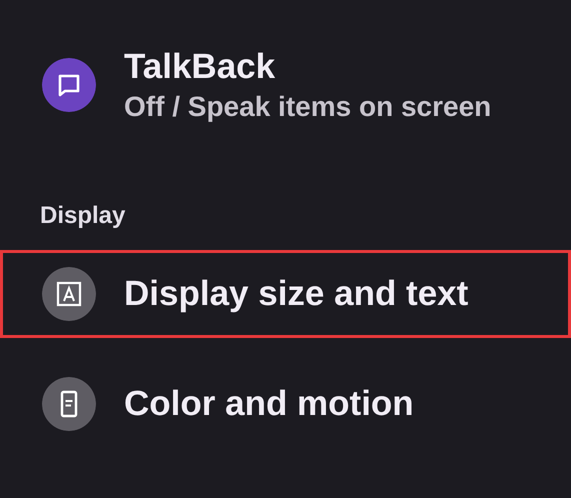 The image size is (571, 498). I want to click on section-header: Display, so click(82, 216).